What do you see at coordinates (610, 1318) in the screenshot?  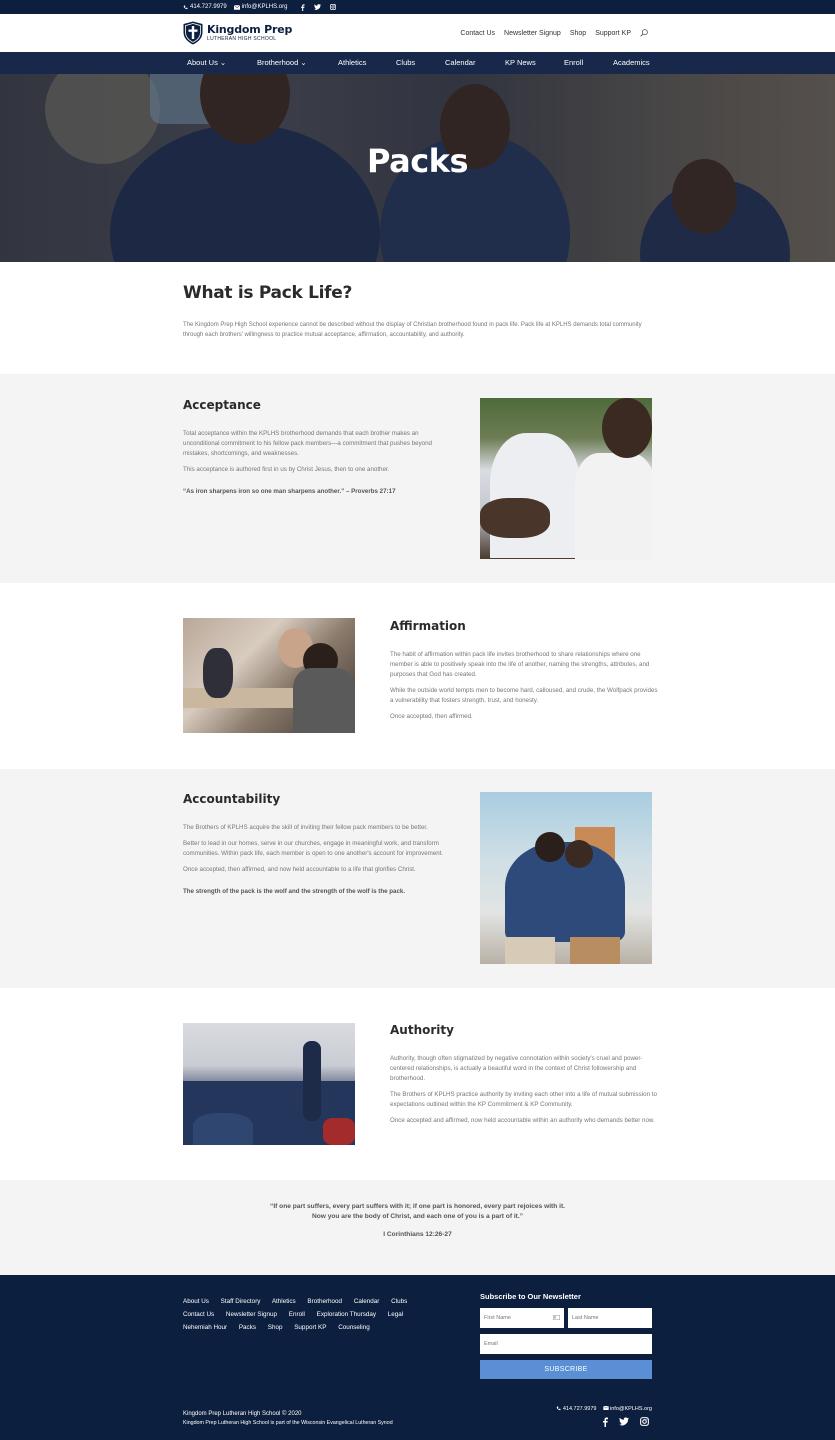 I see `last-name-field` at bounding box center [610, 1318].